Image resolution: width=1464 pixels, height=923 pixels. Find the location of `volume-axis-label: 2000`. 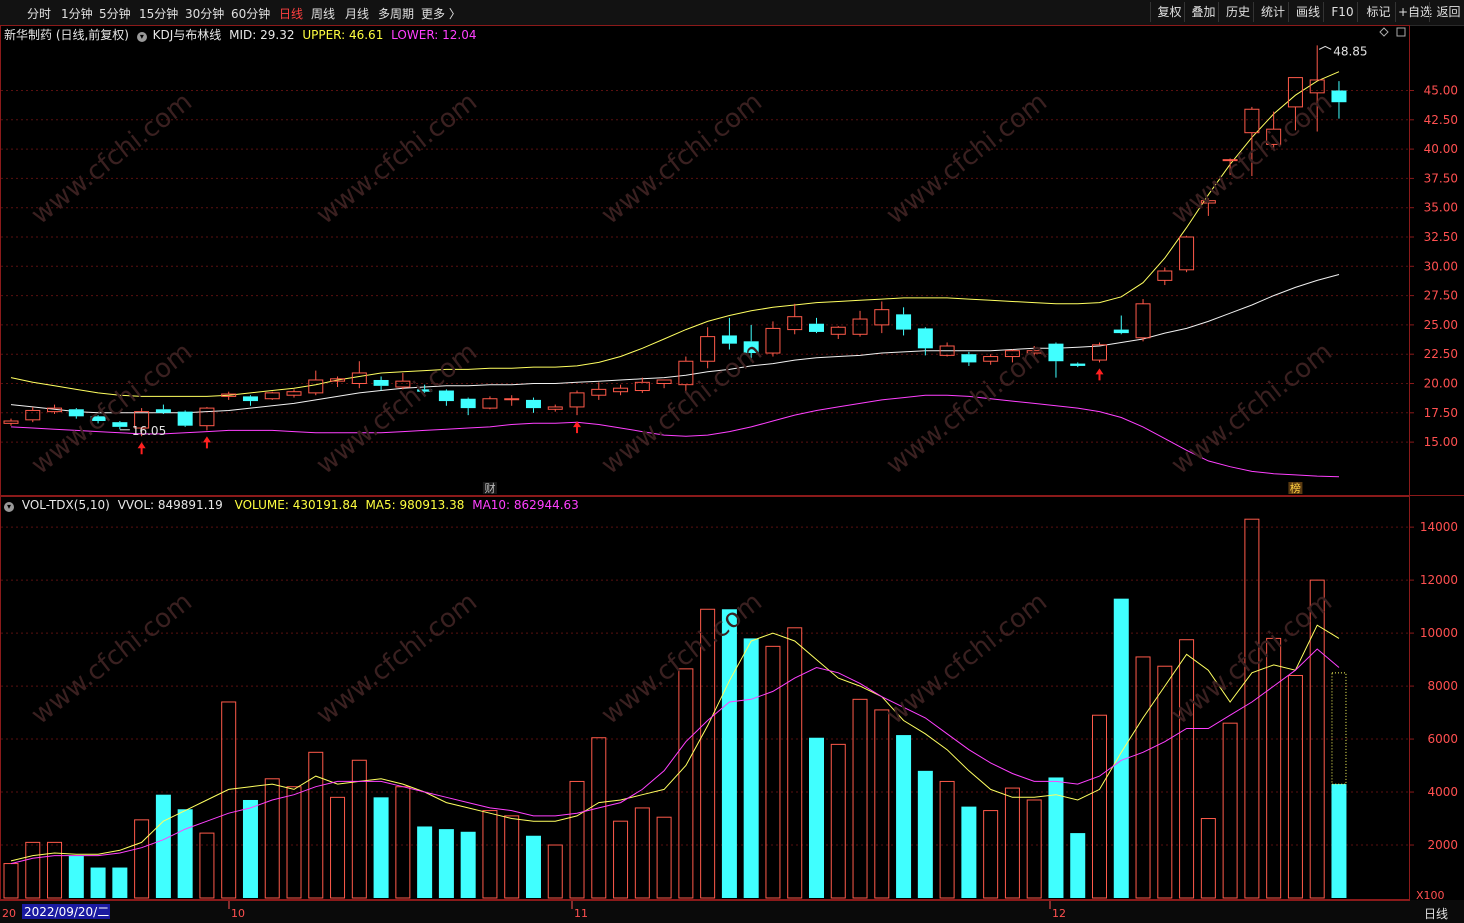

volume-axis-label: 2000 is located at coordinates (1442, 845).